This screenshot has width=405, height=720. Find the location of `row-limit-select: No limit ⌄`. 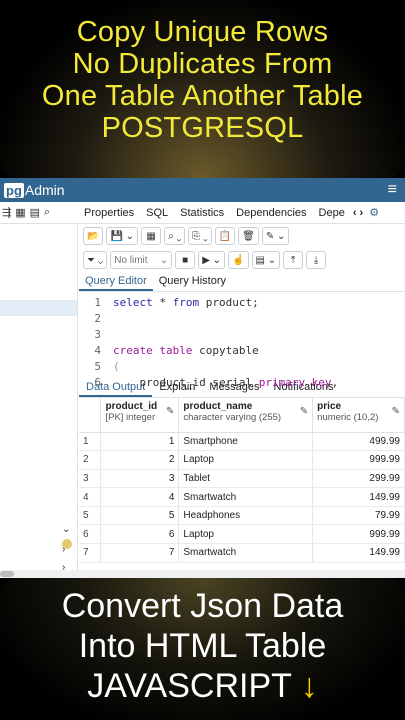

row-limit-select: No limit ⌄ is located at coordinates (141, 260).